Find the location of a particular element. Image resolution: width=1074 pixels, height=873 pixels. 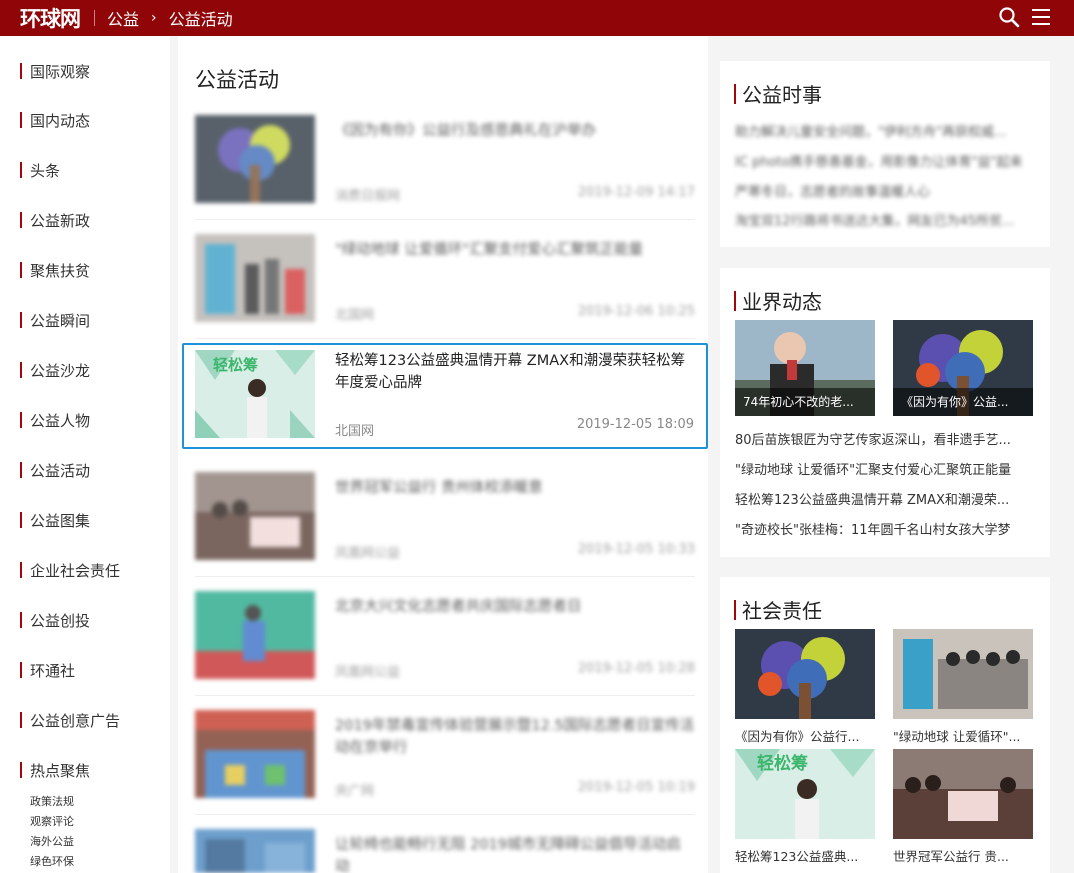

article-time: 2019-12-05 18:09 is located at coordinates (635, 424).